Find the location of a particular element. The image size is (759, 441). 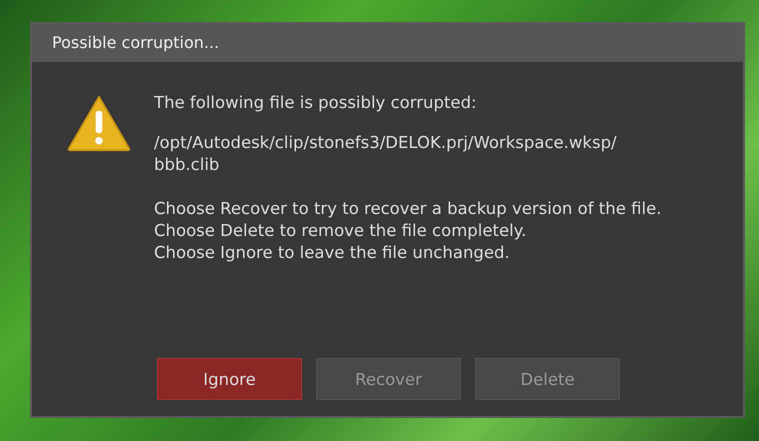

message-text: The following file is possibly corrupted: is located at coordinates (316, 103).